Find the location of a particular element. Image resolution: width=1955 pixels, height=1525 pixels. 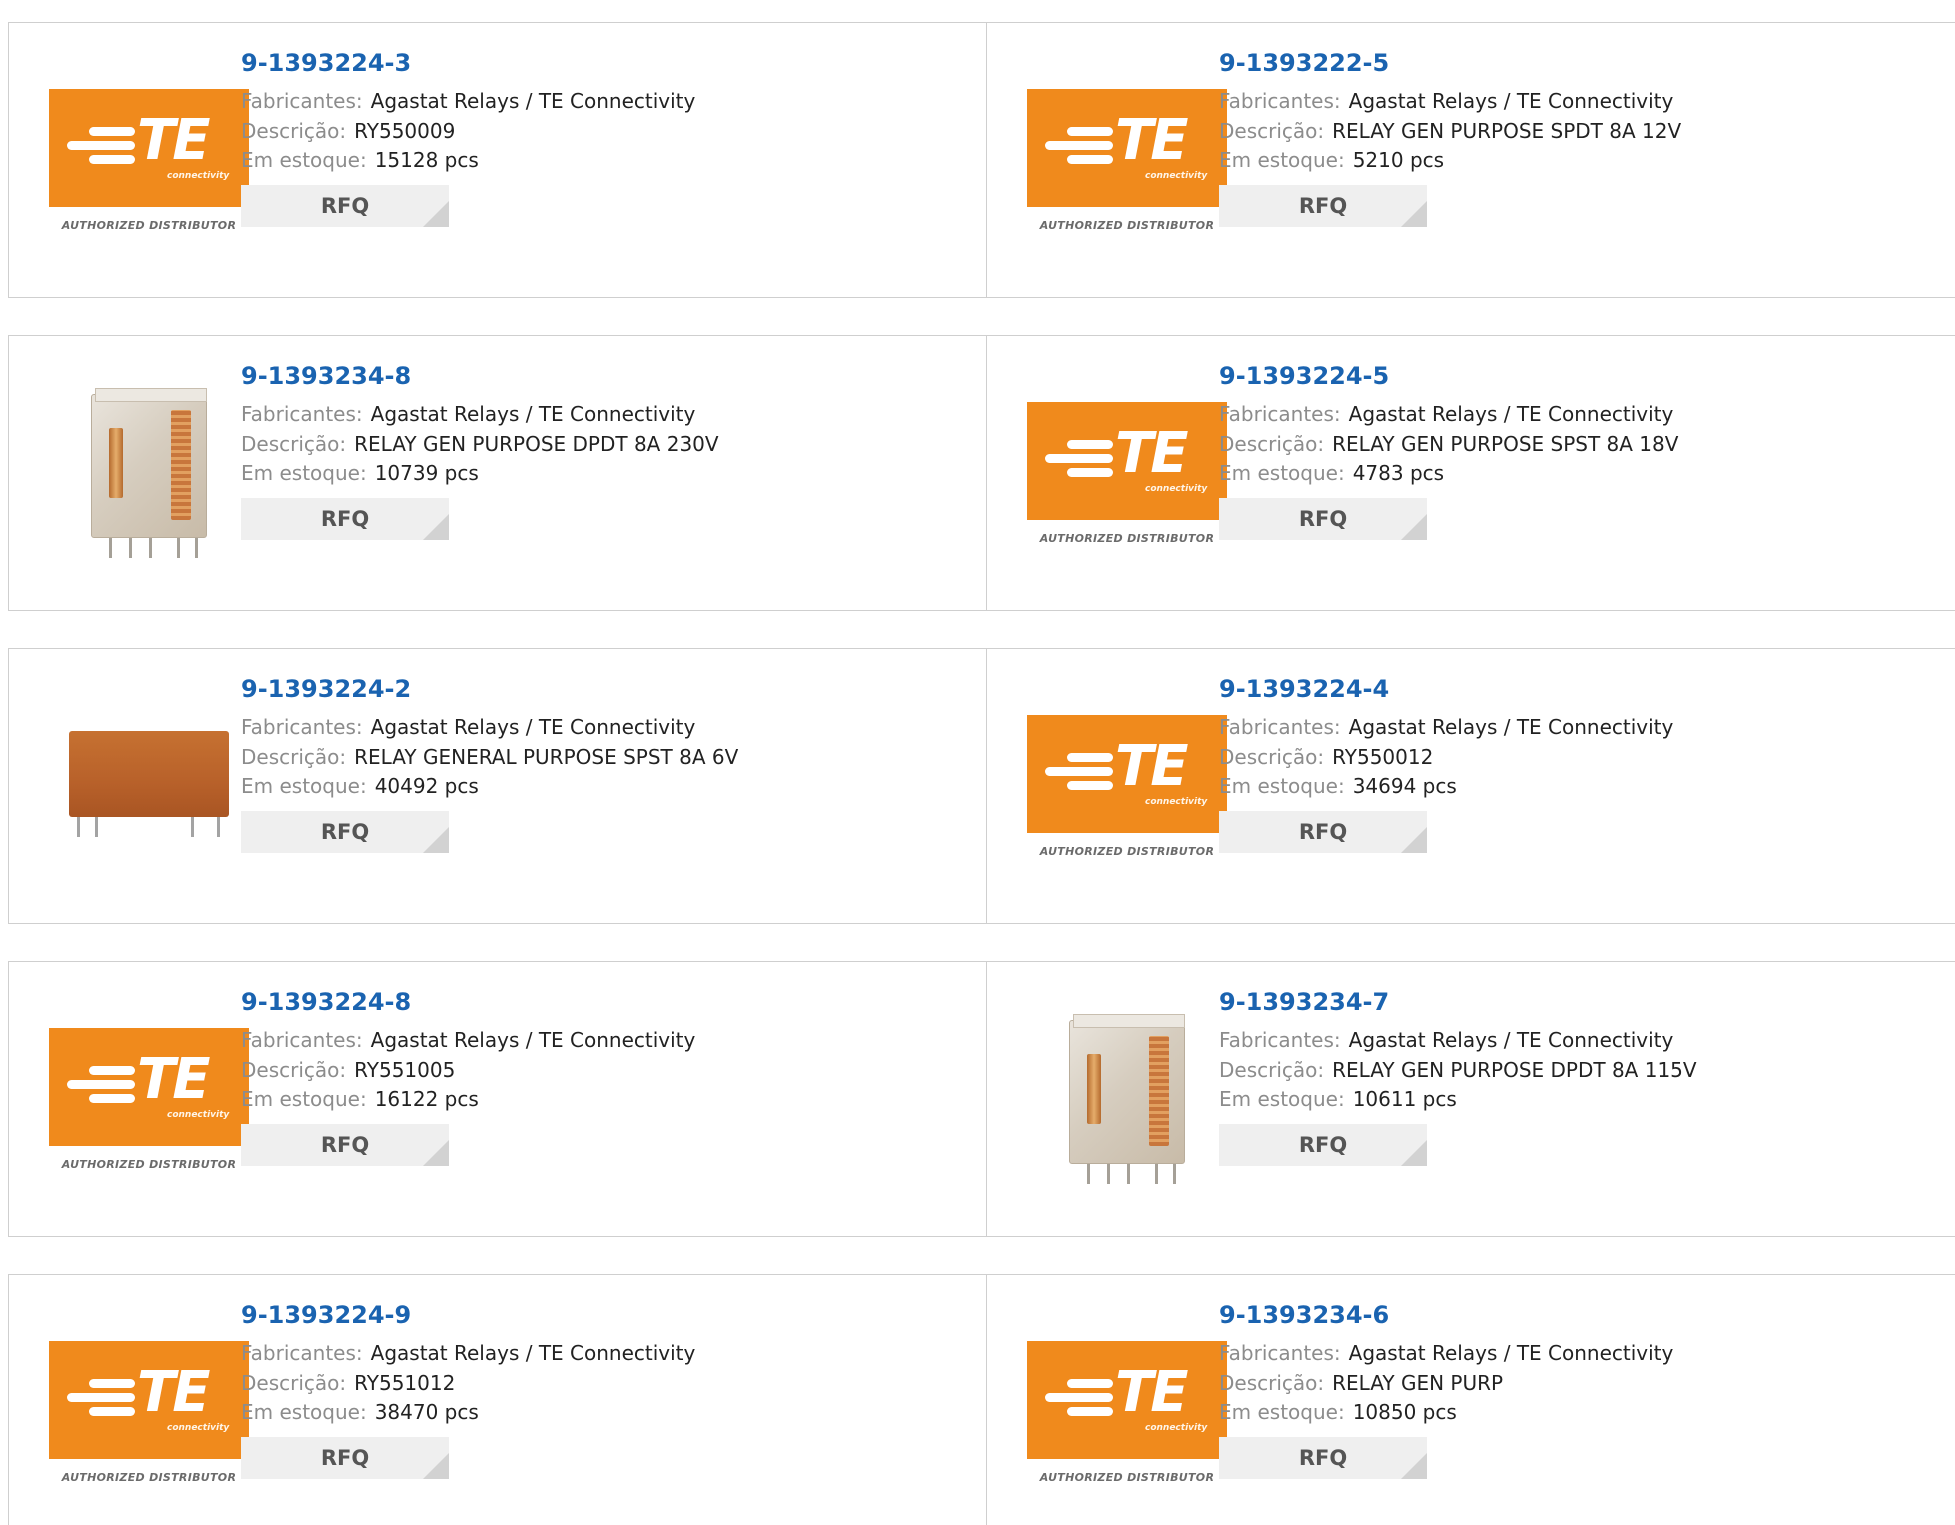

te-bars-icon is located at coordinates (1080, 1397).